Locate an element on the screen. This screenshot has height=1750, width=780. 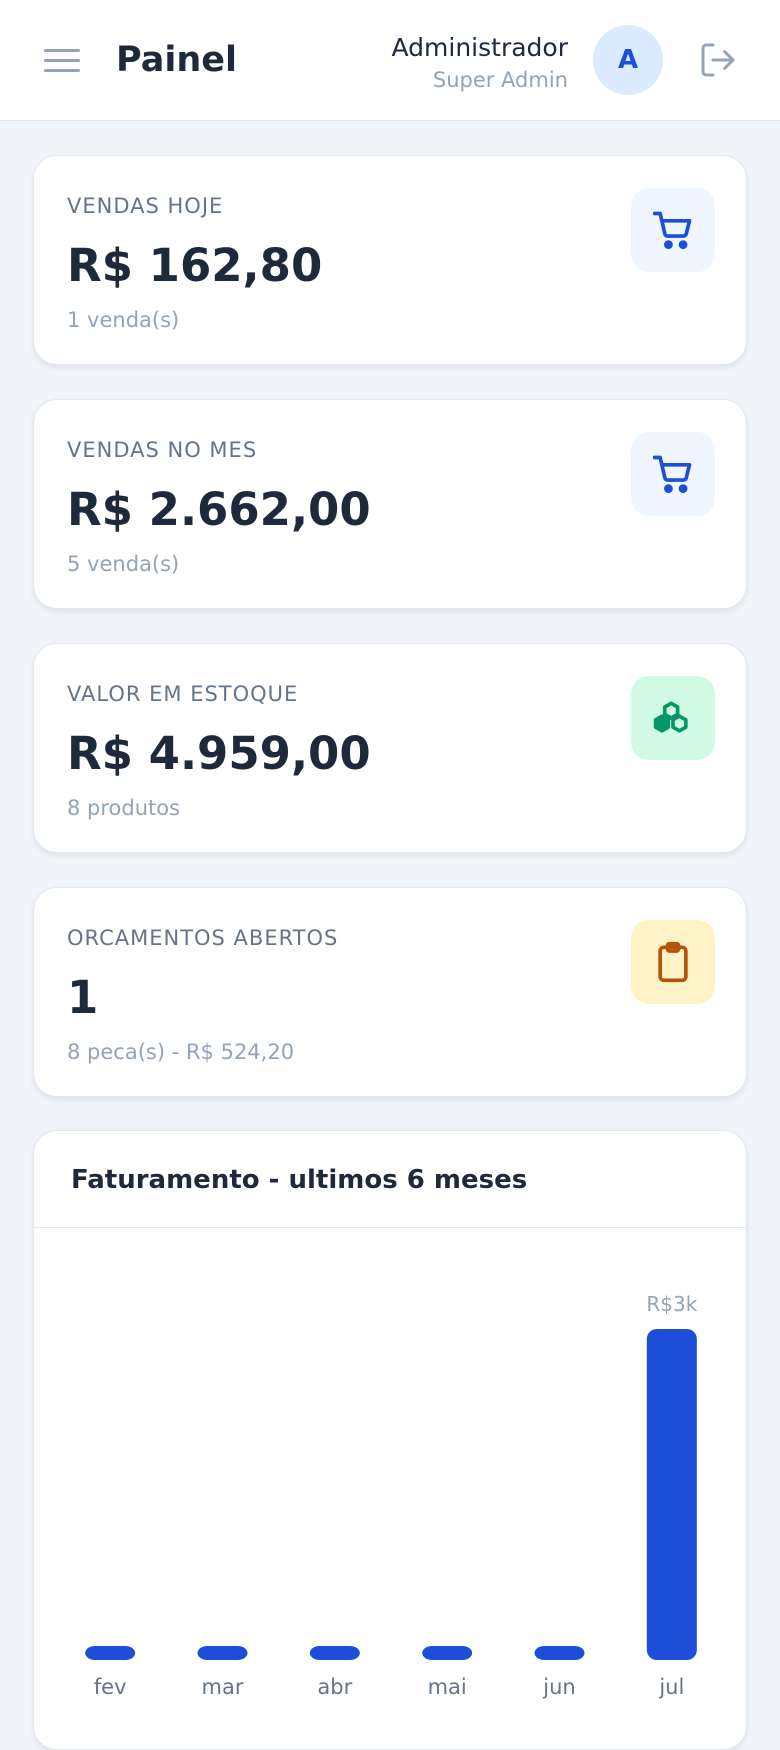
boxes-icon is located at coordinates (670, 717).